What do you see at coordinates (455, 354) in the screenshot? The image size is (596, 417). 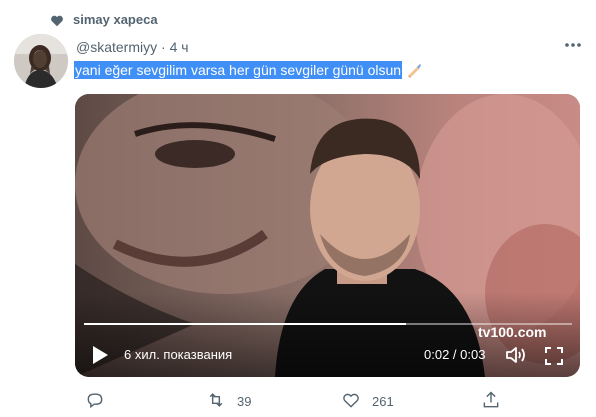 I see `video-time: 0:02 / 0:03` at bounding box center [455, 354].